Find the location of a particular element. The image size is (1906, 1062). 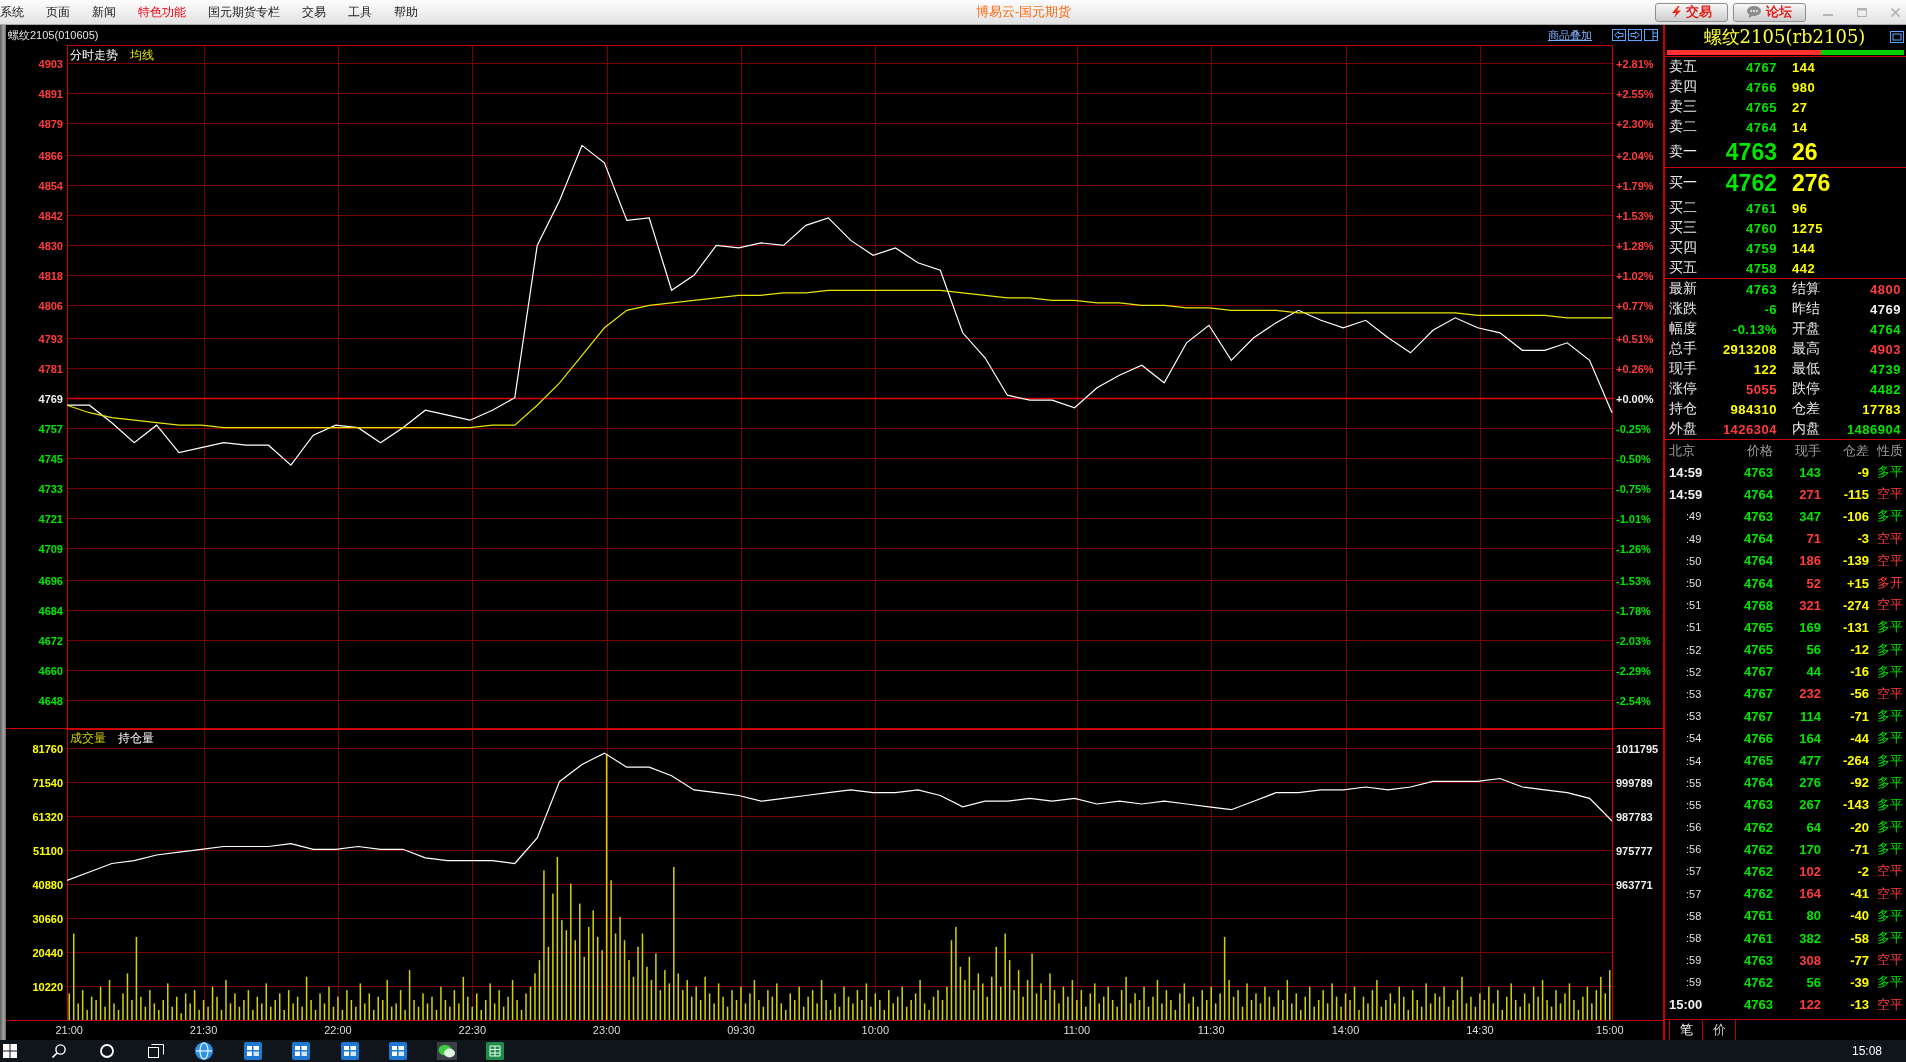

price-value: 4764 is located at coordinates (1761, 127).